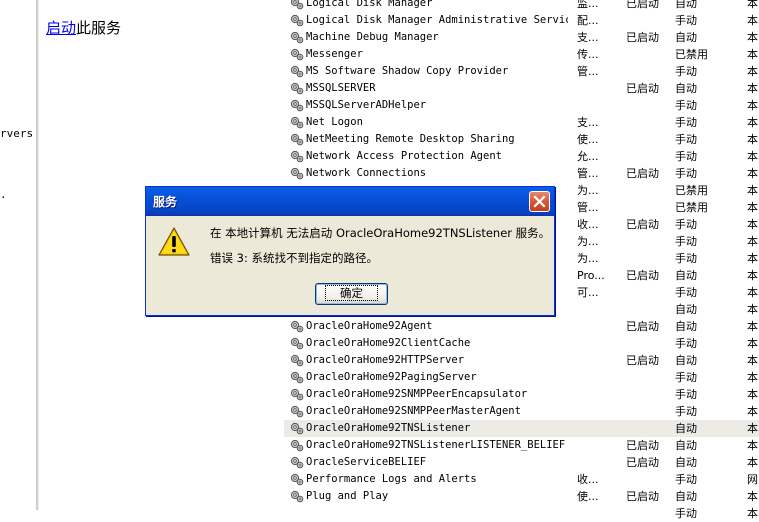  Describe the element at coordinates (521, 479) in the screenshot. I see `service-row: Performance Logs and Alerts 收... 手动 网` at that location.